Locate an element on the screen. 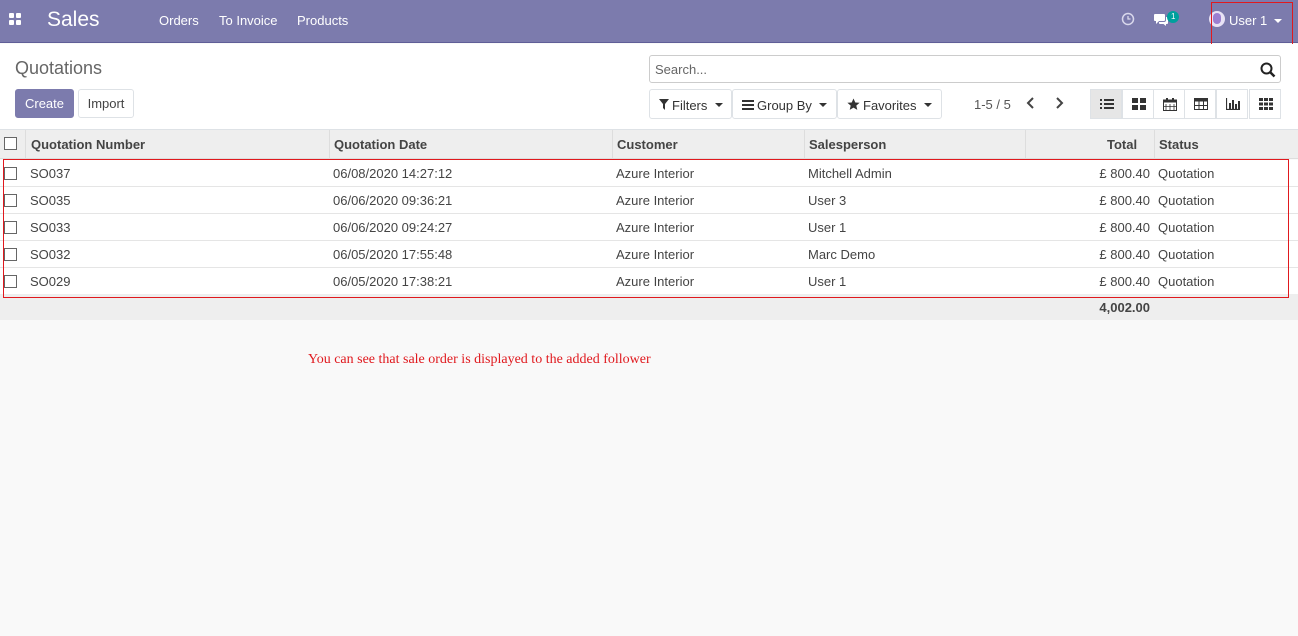 The width and height of the screenshot is (1298, 636). search-icon is located at coordinates (1268, 70).